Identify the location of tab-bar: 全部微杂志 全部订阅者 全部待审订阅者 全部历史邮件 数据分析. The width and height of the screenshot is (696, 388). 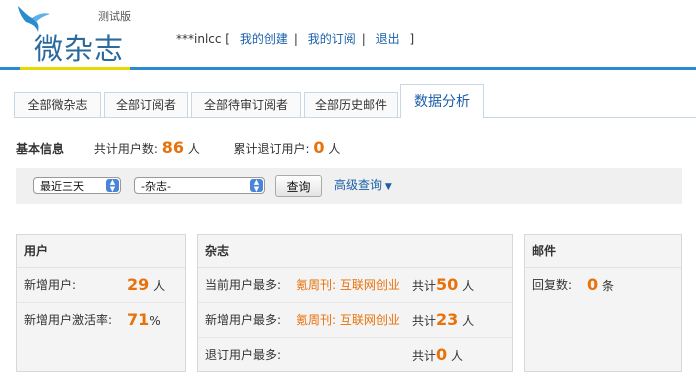
(355, 101).